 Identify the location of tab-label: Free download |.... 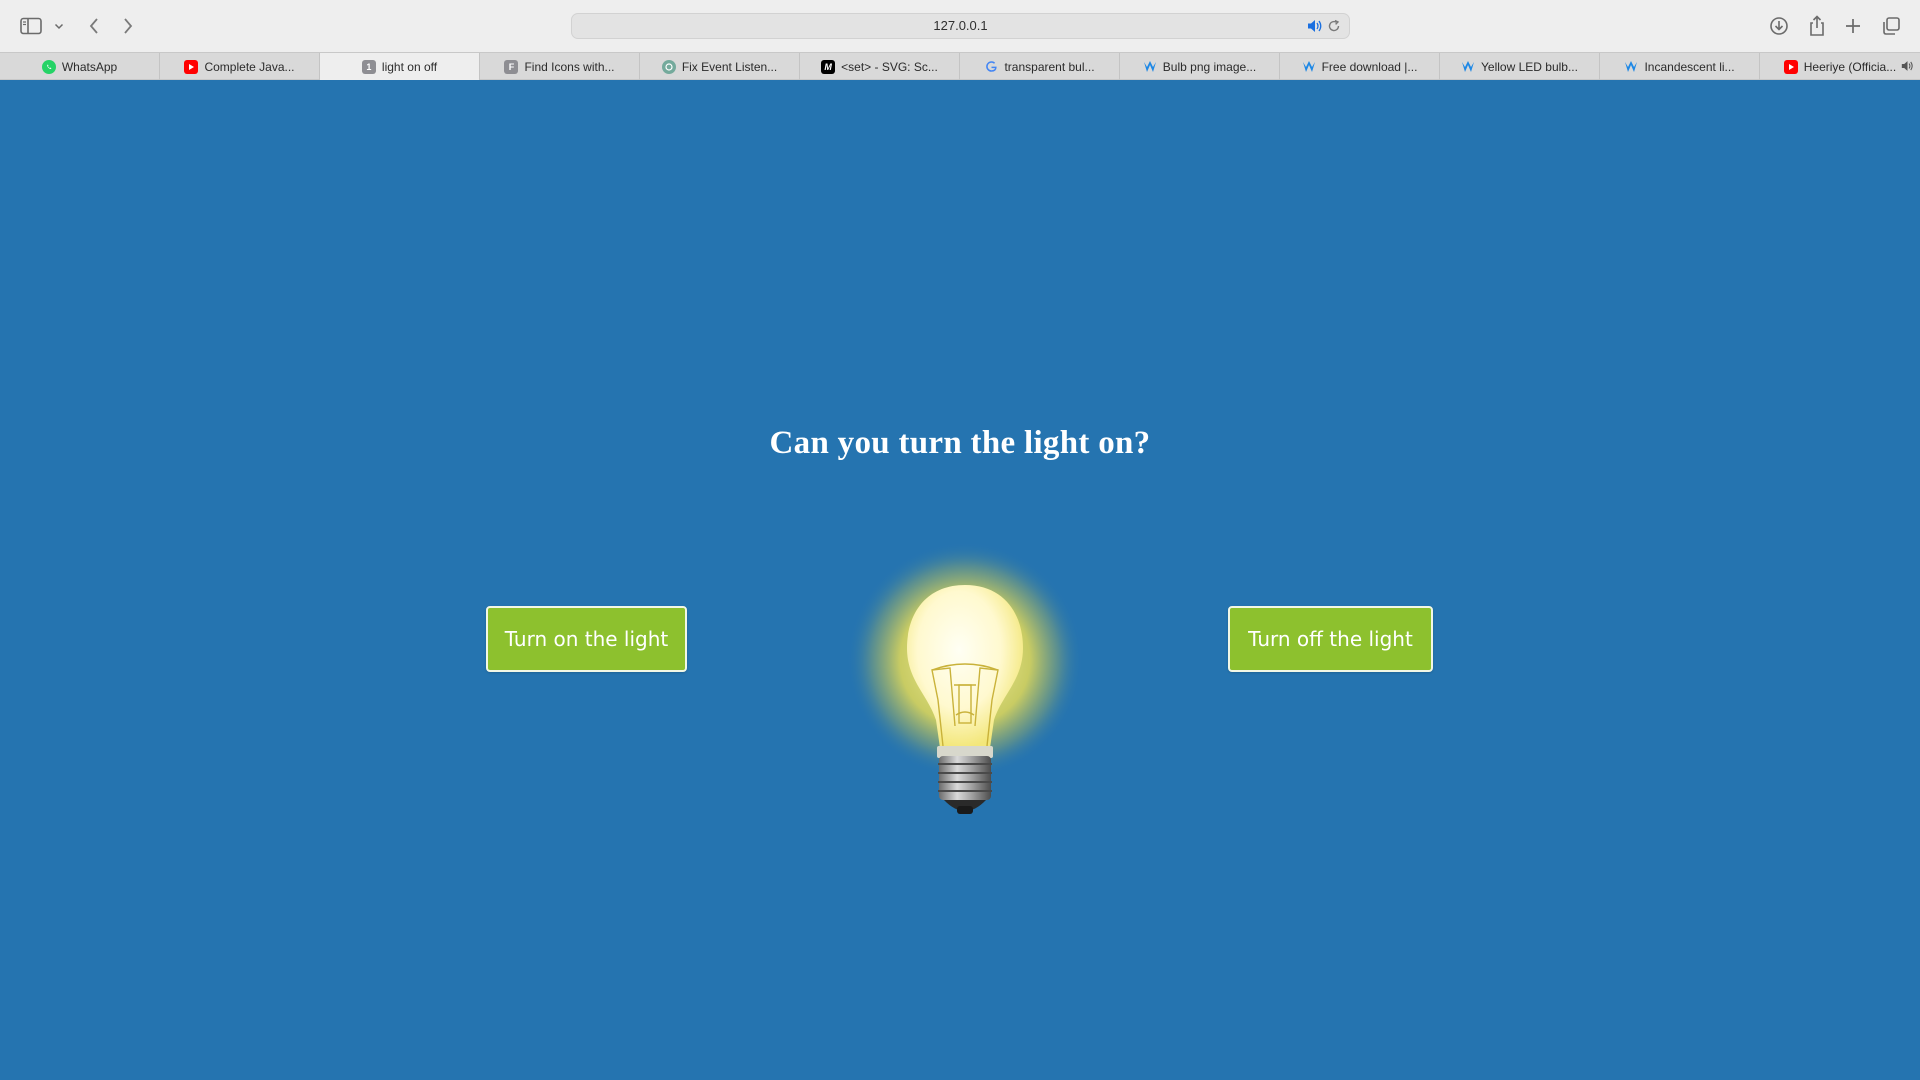
(1369, 66).